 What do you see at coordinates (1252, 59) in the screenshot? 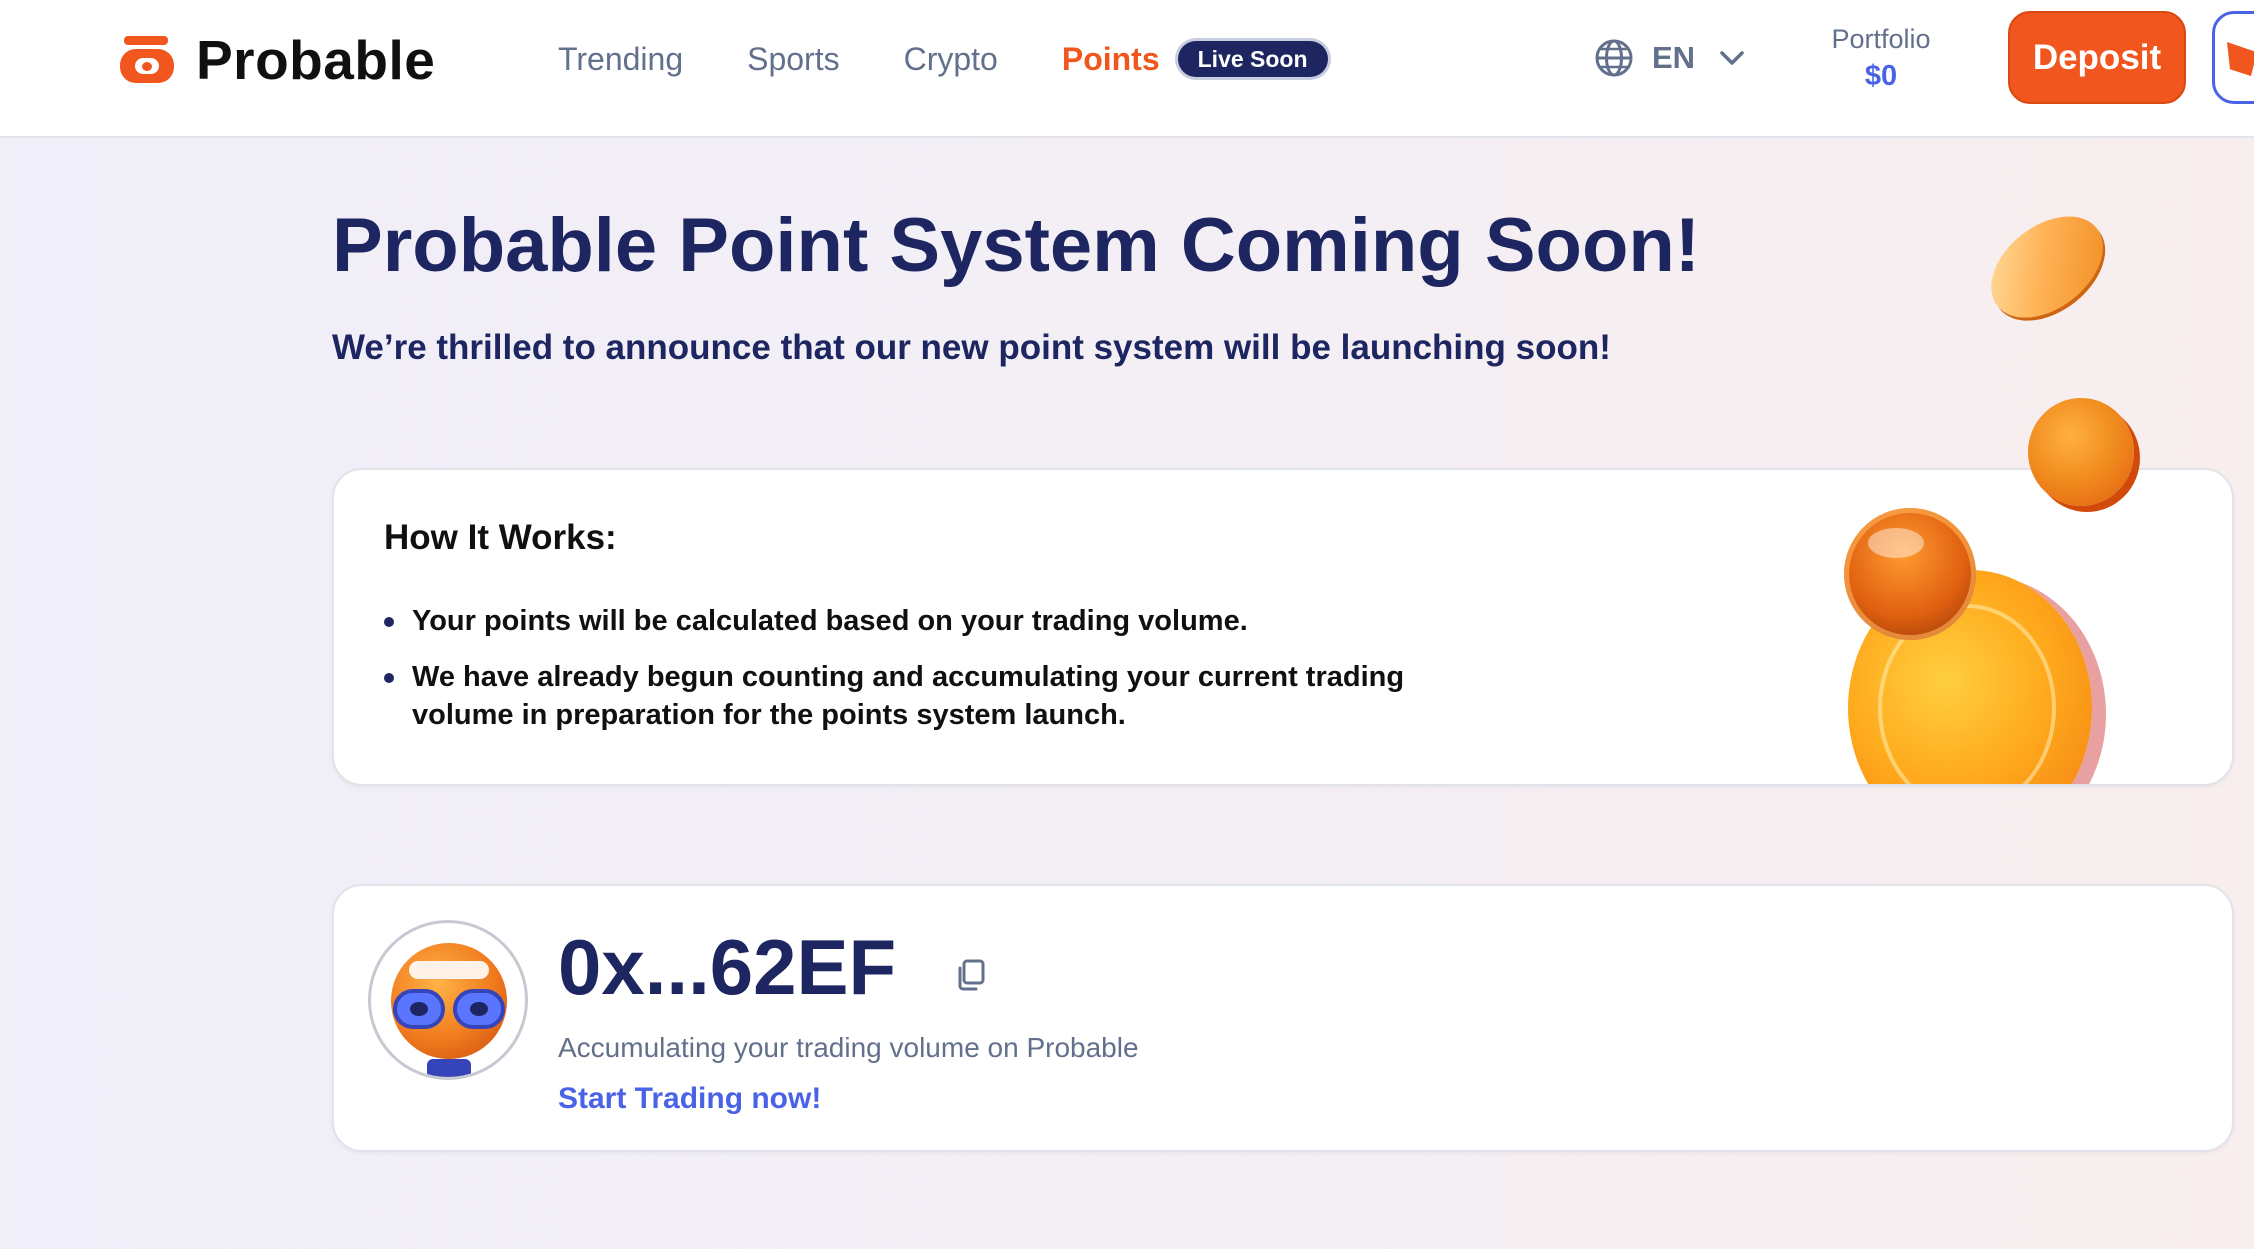
I see `live-soon-badge: Live Soon` at bounding box center [1252, 59].